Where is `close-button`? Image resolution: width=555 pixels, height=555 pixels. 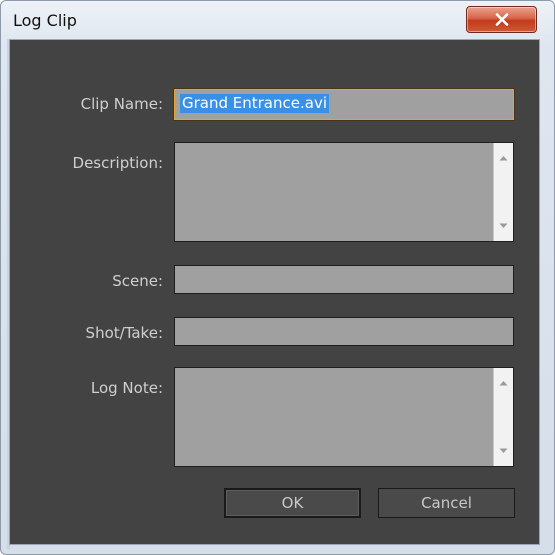
close-button is located at coordinates (501, 19).